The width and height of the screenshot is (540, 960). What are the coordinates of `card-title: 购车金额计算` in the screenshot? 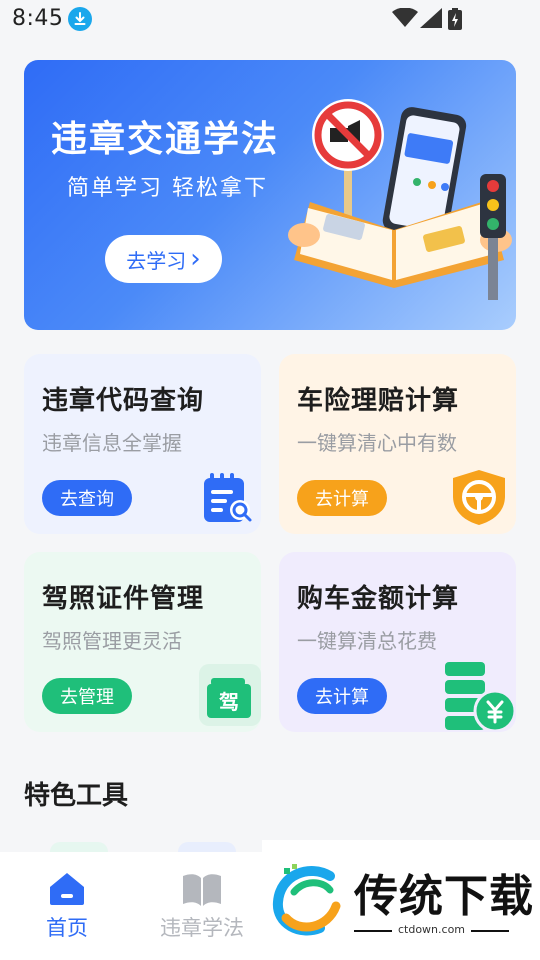 It's located at (378, 599).